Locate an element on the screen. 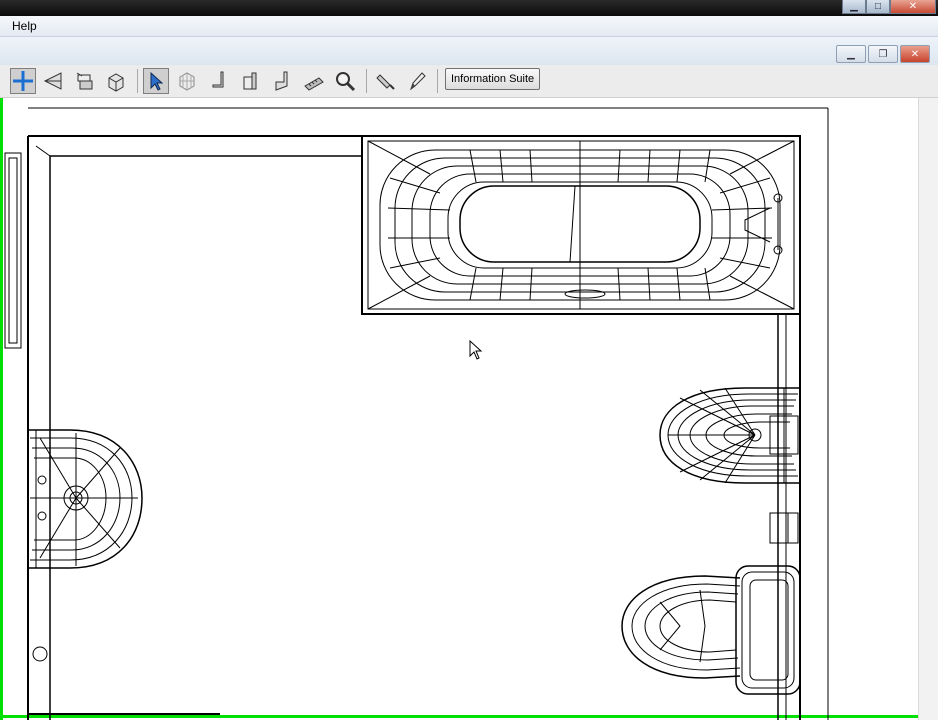 Image resolution: width=938 pixels, height=720 pixels. wall-corner-icon is located at coordinates (281, 81).